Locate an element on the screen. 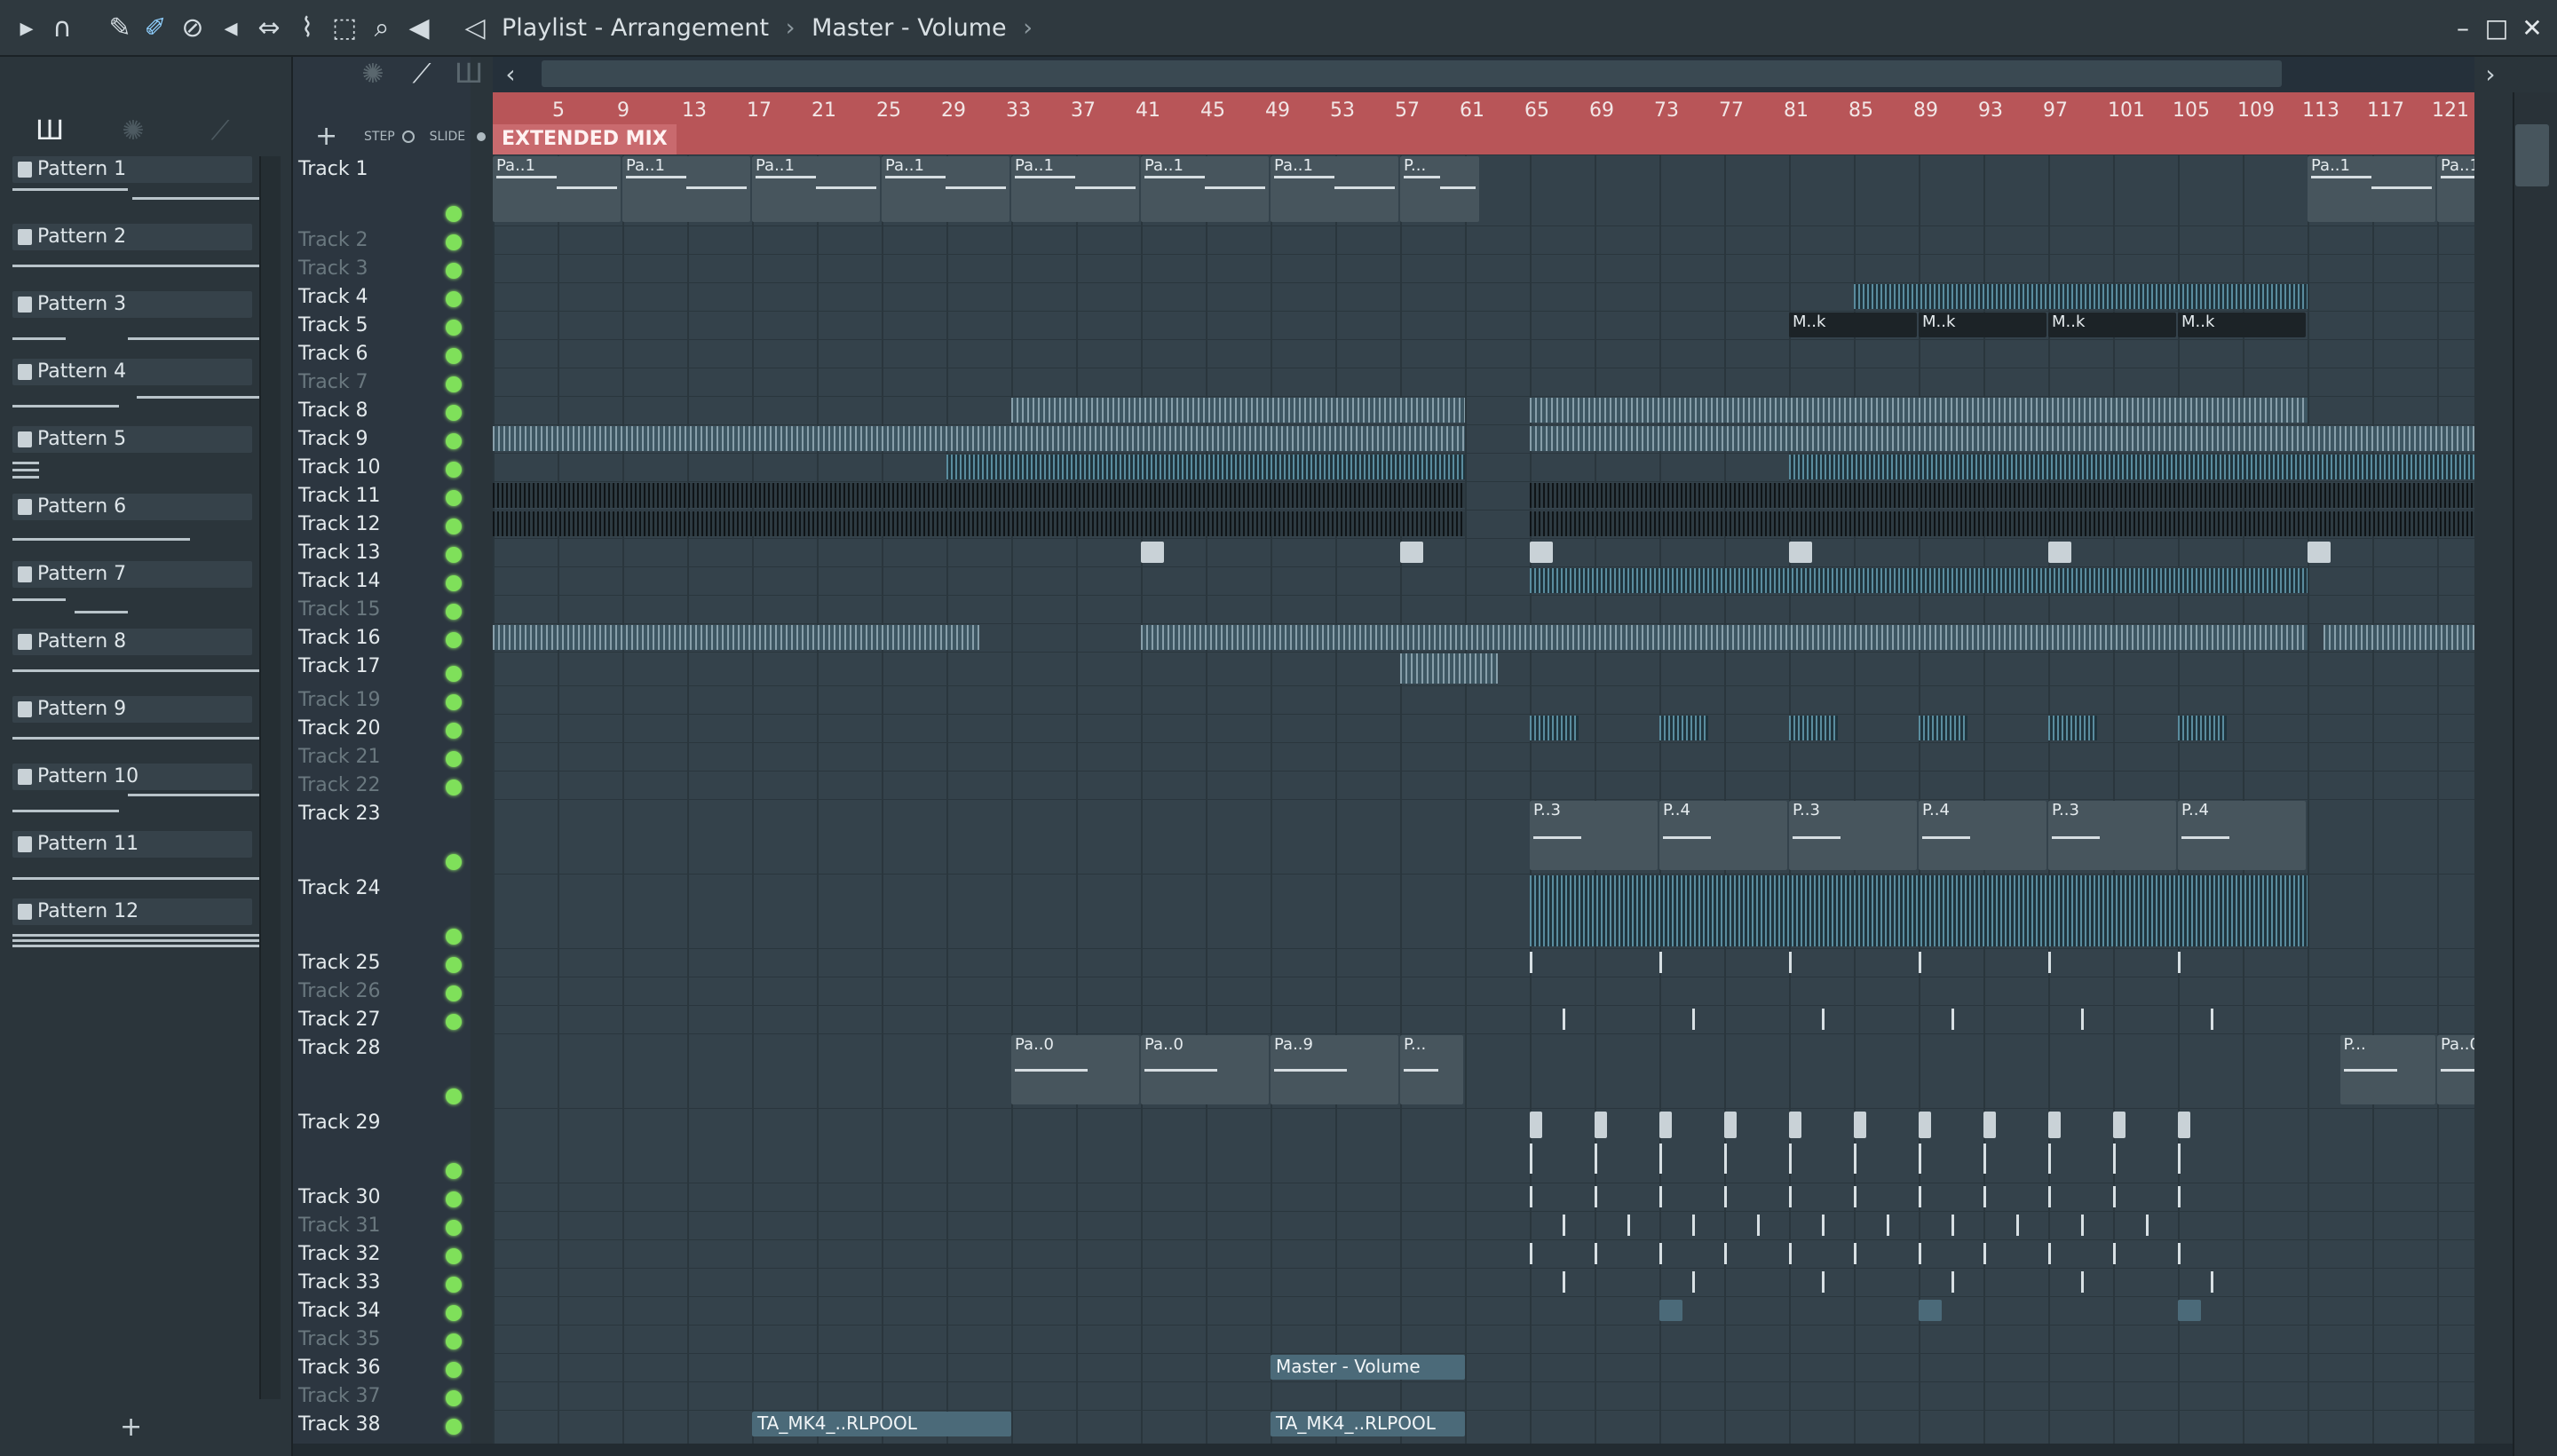  automation-clips-icon: ⟋ is located at coordinates (220, 131).